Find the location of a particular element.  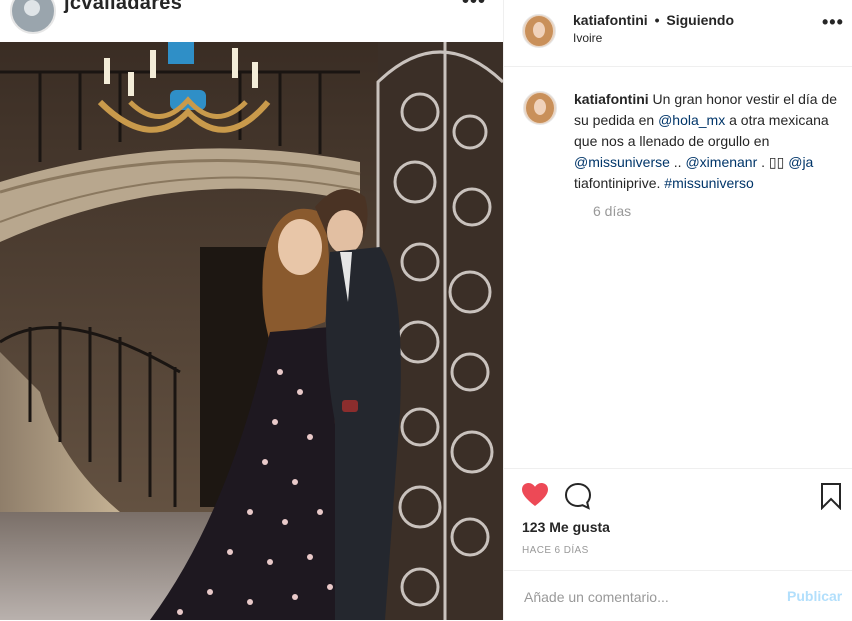

comment-bar: Publicar is located at coordinates (678, 595).